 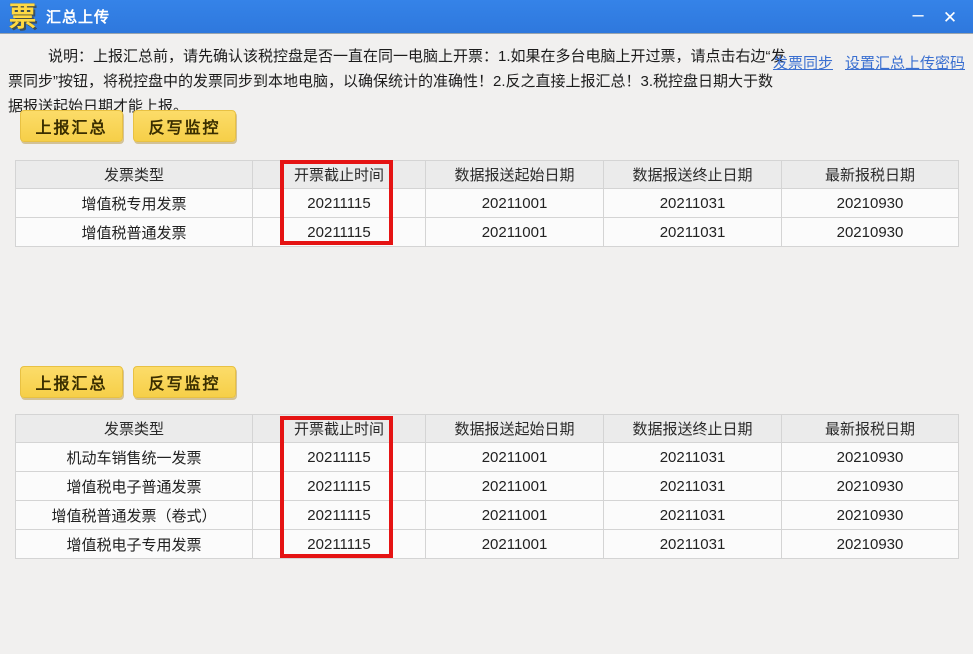 I want to click on link-group: 发票同步 设置汇总上传密码, so click(x=869, y=62).